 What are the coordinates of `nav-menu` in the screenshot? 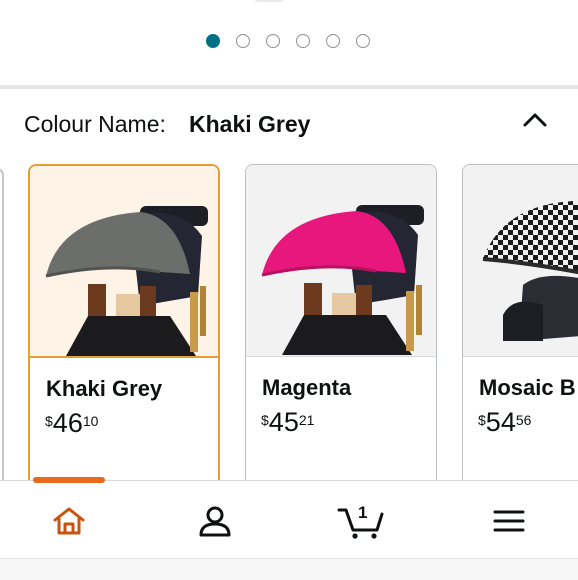 It's located at (509, 521).